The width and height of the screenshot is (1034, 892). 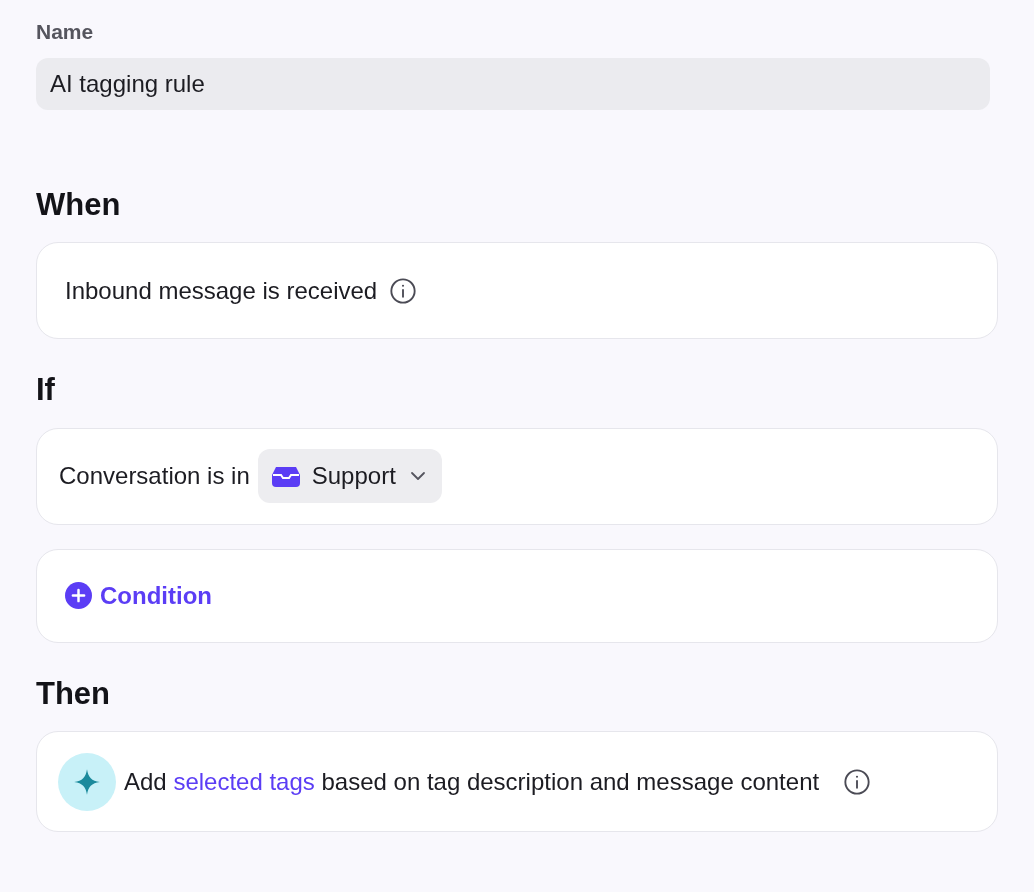 What do you see at coordinates (78, 204) in the screenshot?
I see `section-heading: When` at bounding box center [78, 204].